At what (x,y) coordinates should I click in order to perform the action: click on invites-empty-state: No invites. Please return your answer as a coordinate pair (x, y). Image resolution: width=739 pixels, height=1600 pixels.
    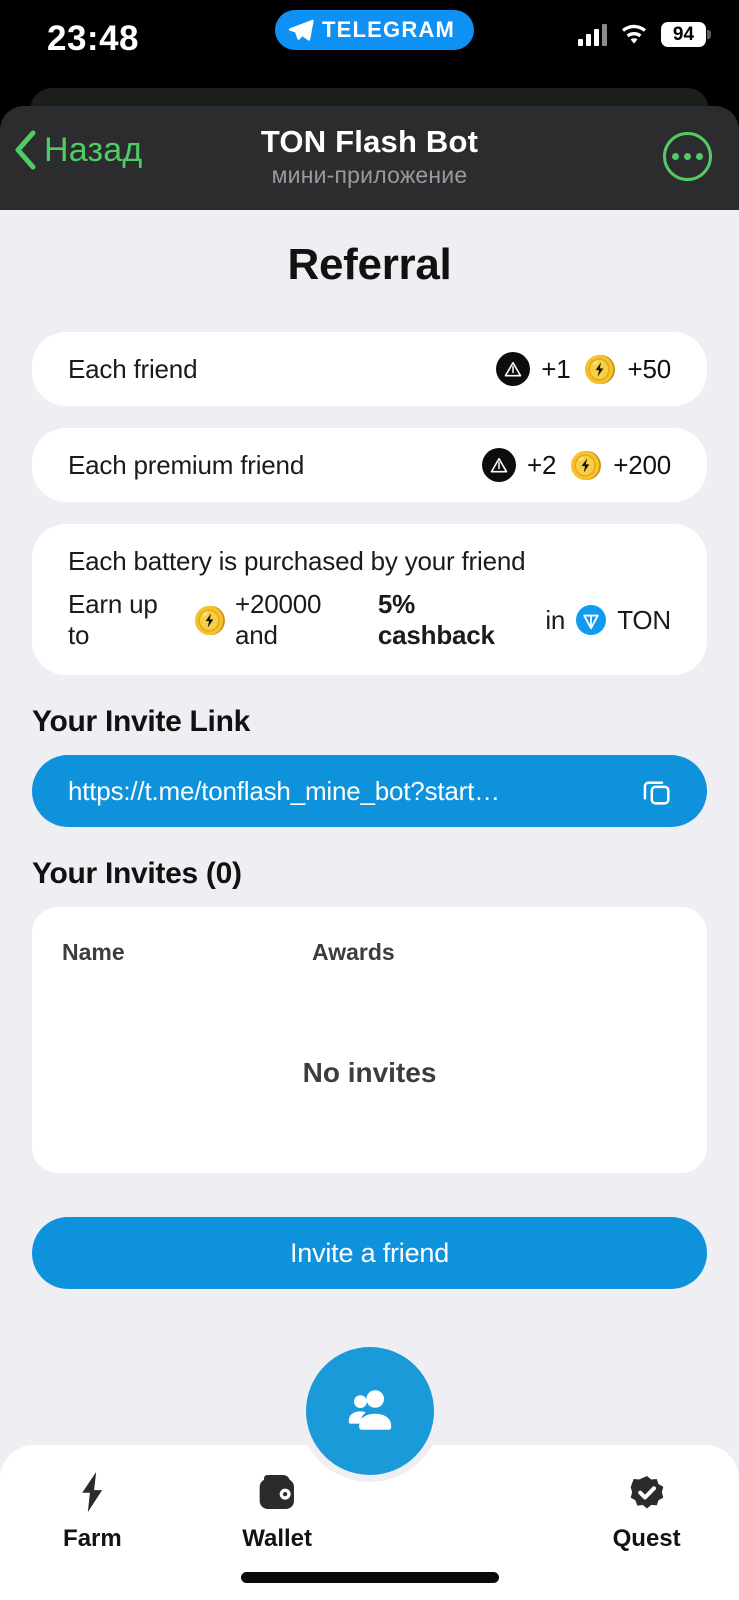
    Looking at the image, I should click on (369, 1072).